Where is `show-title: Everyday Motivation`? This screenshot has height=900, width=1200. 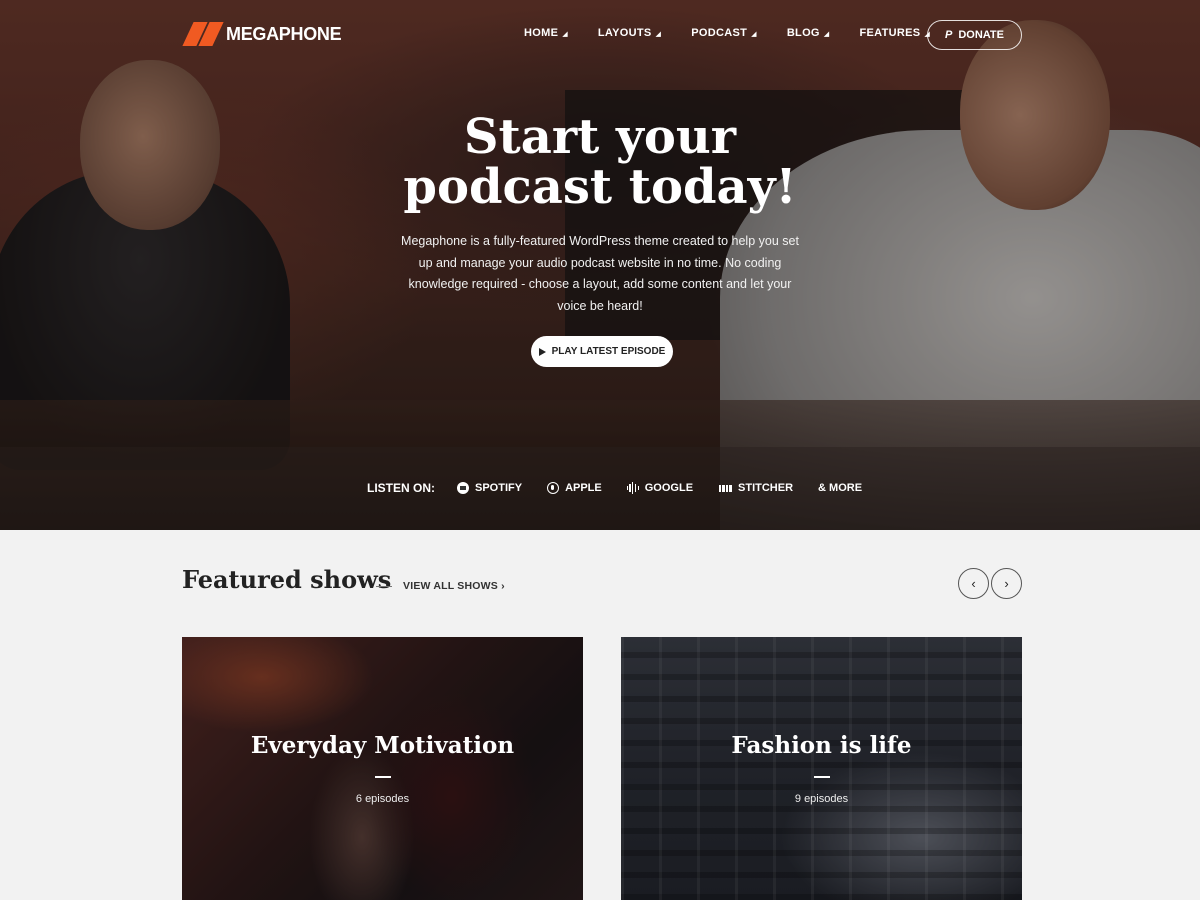
show-title: Everyday Motivation is located at coordinates (382, 745).